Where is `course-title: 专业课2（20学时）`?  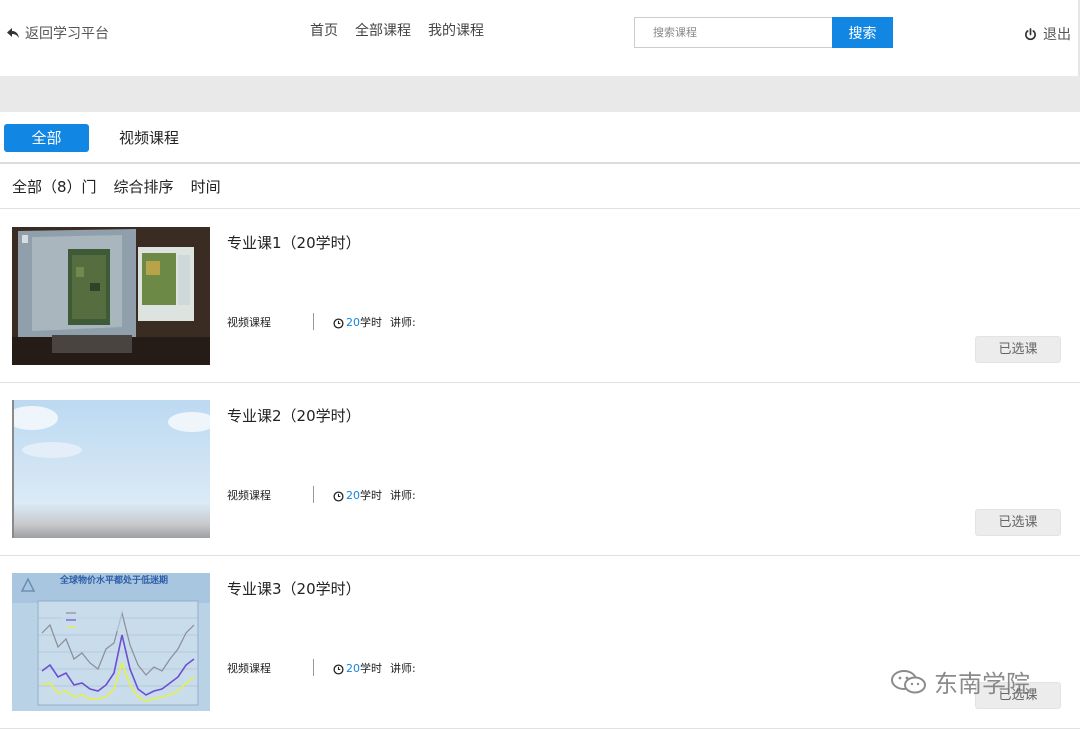 course-title: 专业课2（20学时） is located at coordinates (294, 416).